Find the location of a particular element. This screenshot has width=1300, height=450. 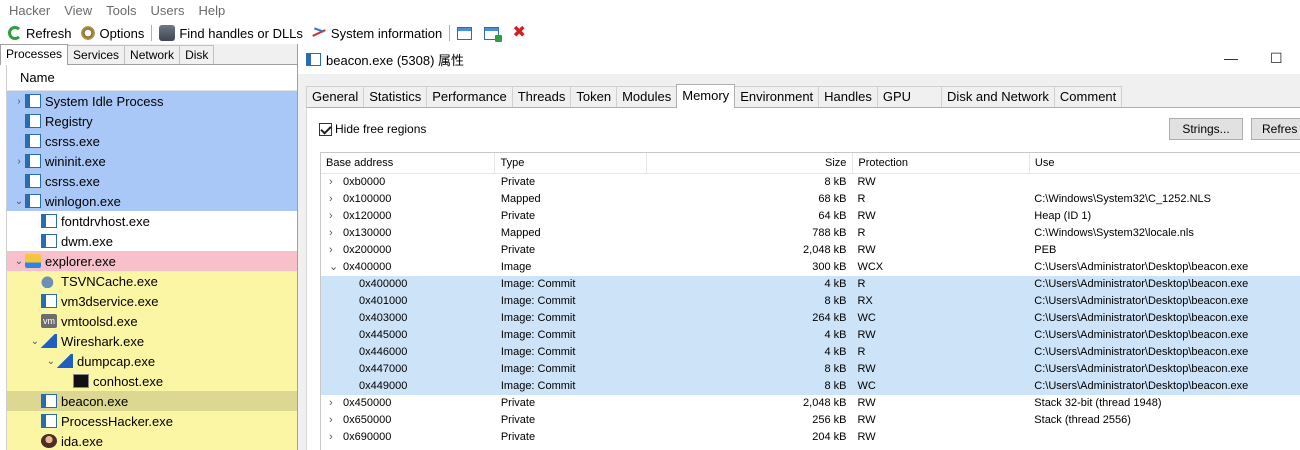

tab-performance: Performance is located at coordinates (469, 96).